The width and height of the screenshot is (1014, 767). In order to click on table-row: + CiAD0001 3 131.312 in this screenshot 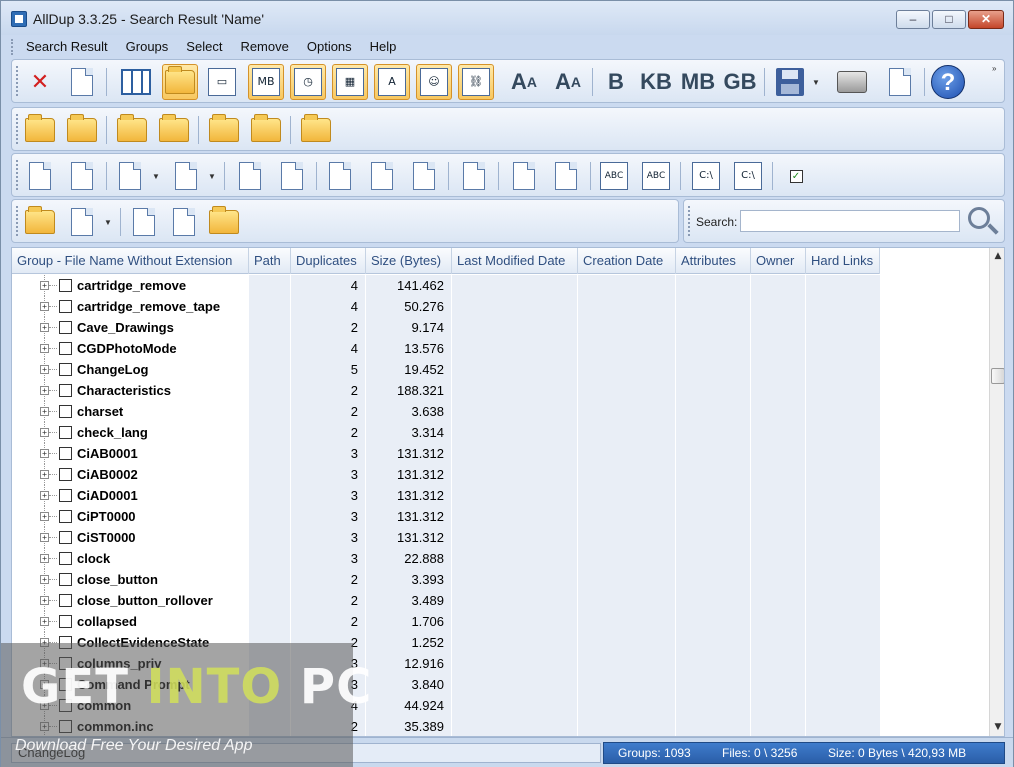, I will do `click(447, 495)`.